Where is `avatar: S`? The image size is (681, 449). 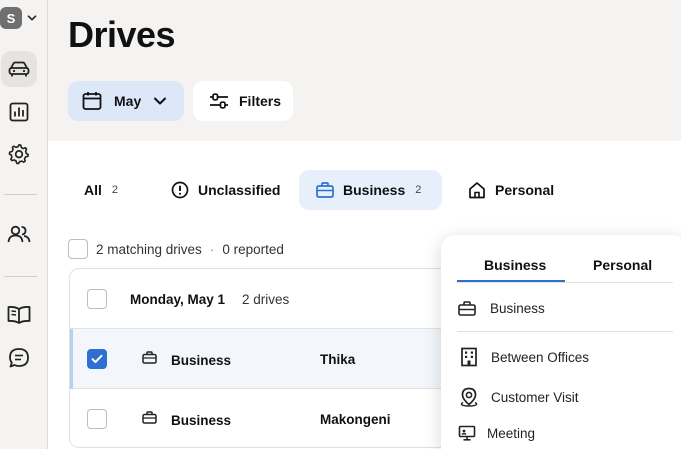
avatar: S is located at coordinates (11, 18).